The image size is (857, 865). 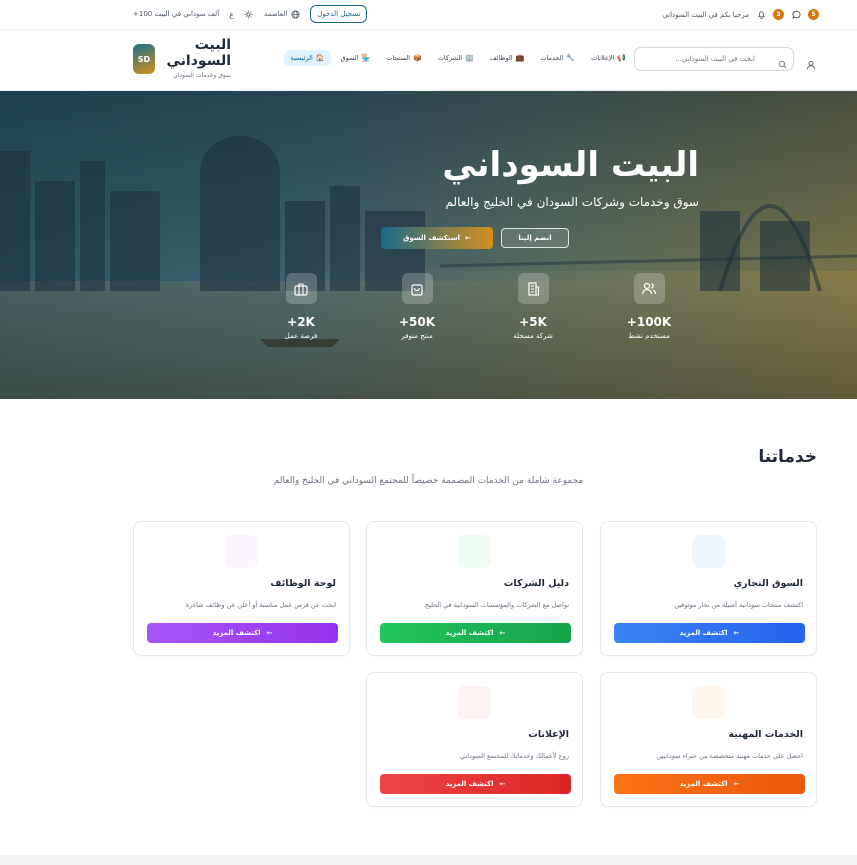 I want to click on card-title: لوحة الوظائف, so click(x=303, y=583).